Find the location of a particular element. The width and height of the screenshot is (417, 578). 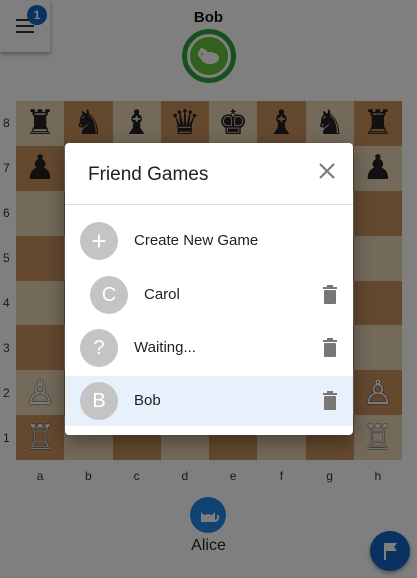

plus-icon: + is located at coordinates (99, 241).